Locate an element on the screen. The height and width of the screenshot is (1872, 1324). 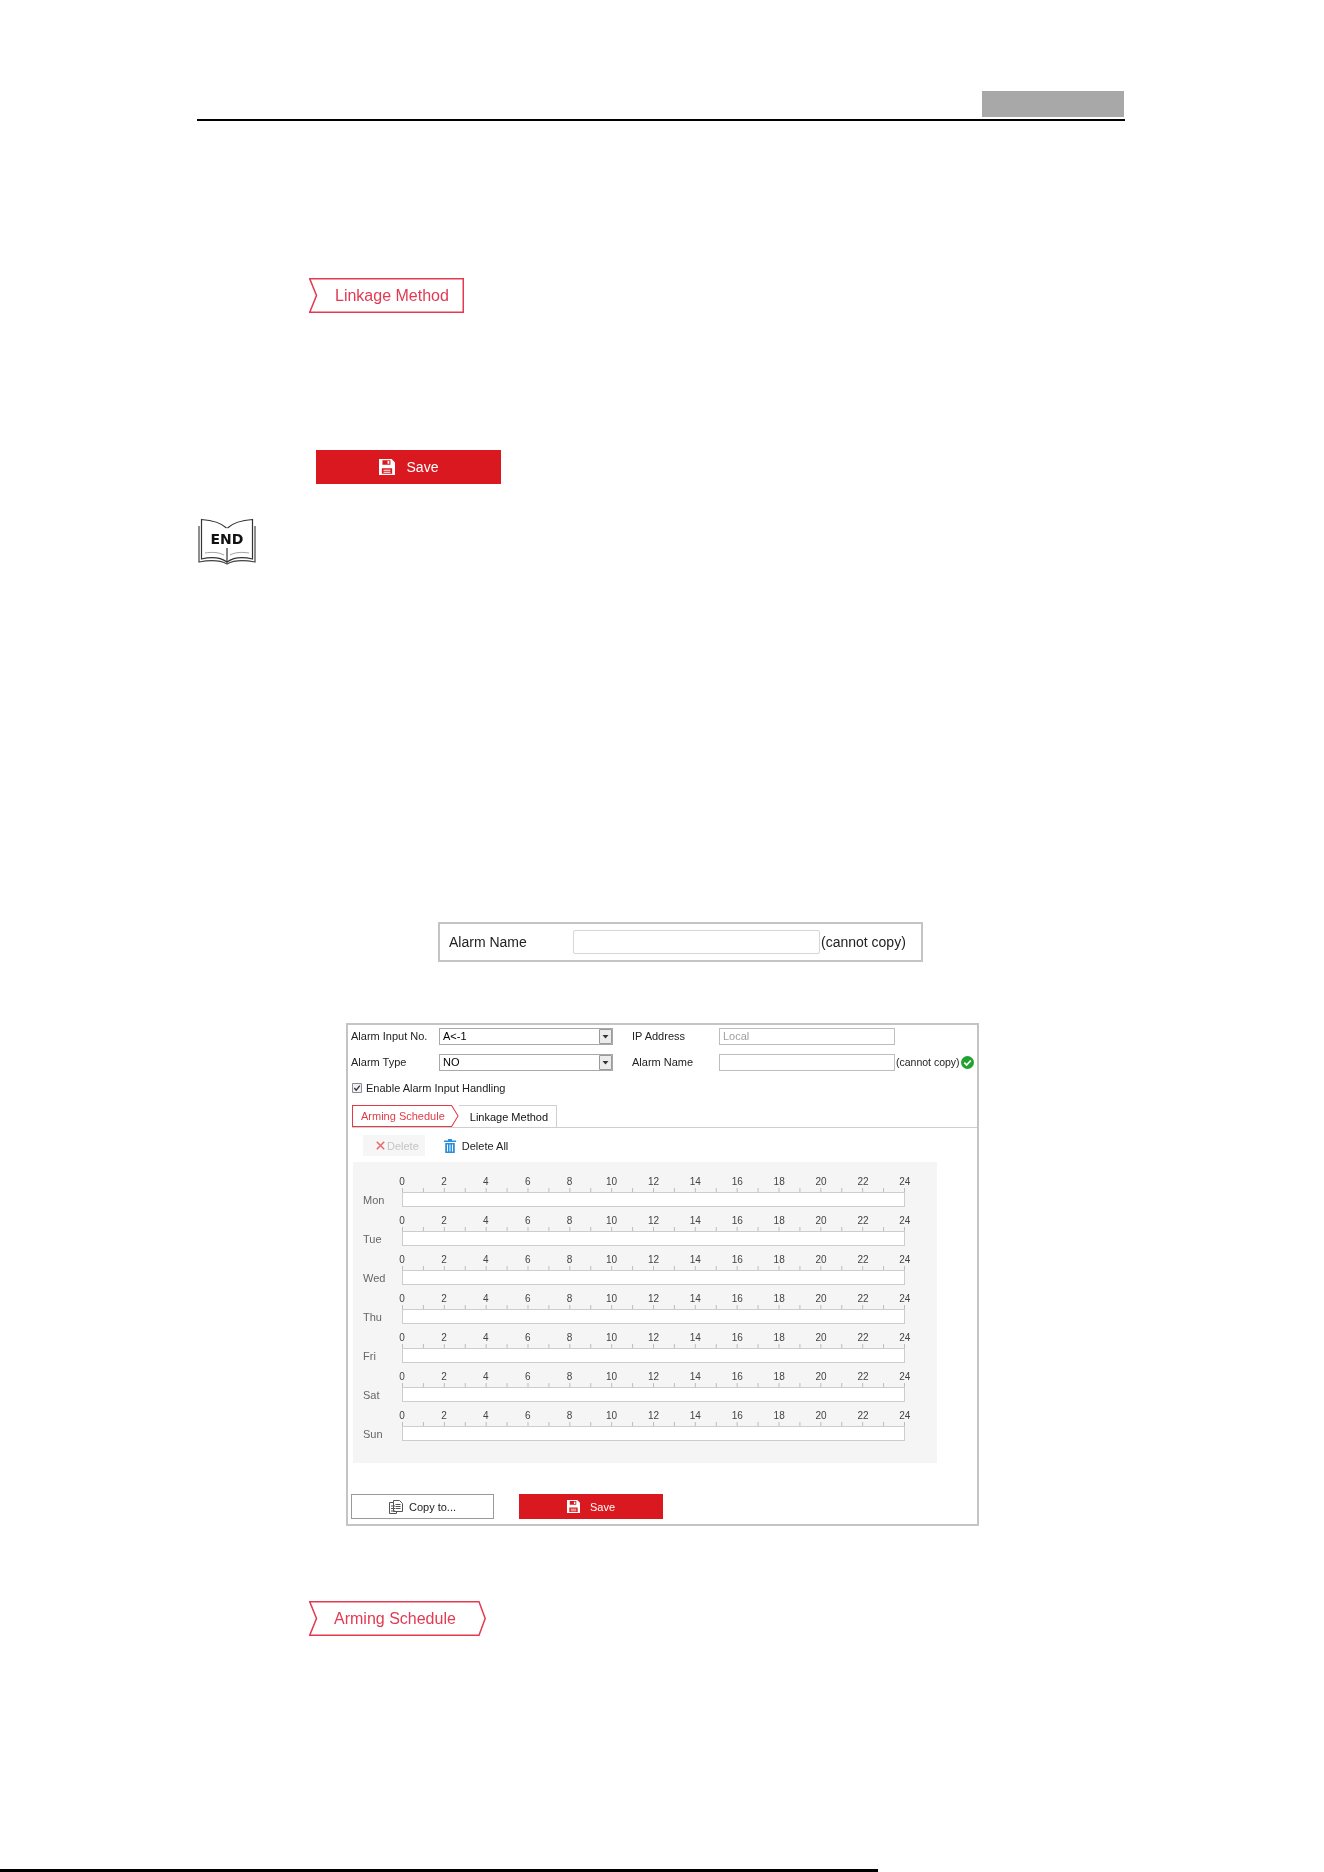
field-label: Alarm Input No. is located at coordinates (390, 1036).